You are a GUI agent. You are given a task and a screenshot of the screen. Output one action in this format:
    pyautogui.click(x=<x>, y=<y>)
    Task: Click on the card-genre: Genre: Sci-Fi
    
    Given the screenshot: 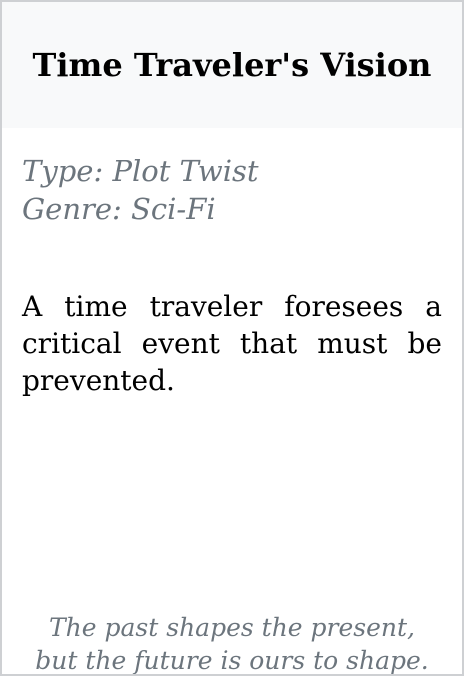 What is the action you would take?
    pyautogui.click(x=119, y=209)
    